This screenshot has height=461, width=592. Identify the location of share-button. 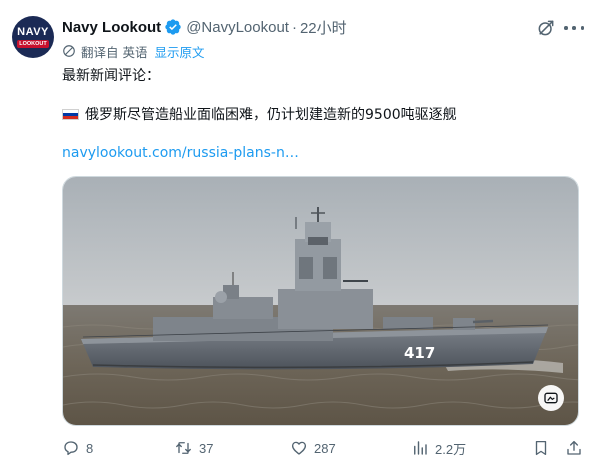
(577, 448).